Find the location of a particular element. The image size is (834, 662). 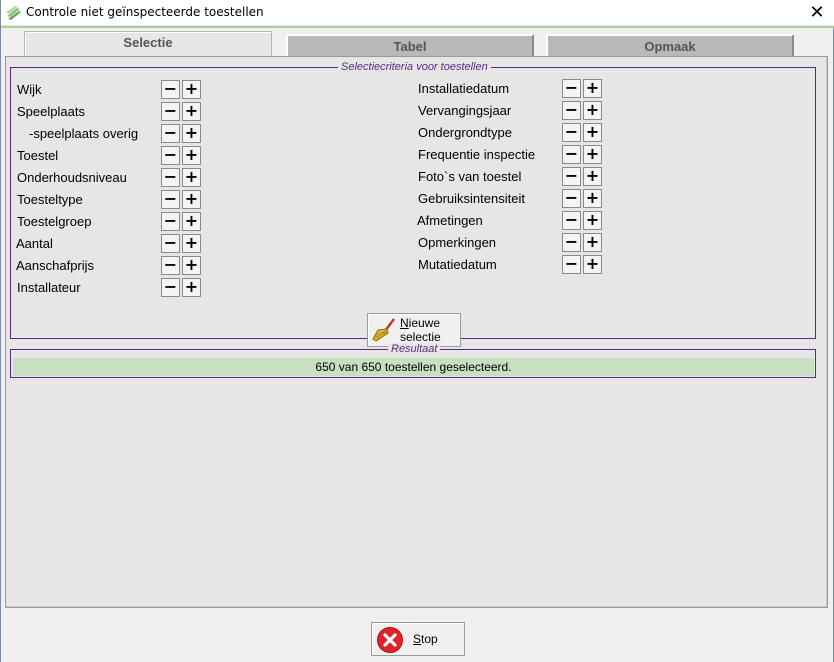

minus-button-aantal: − is located at coordinates (170, 243).